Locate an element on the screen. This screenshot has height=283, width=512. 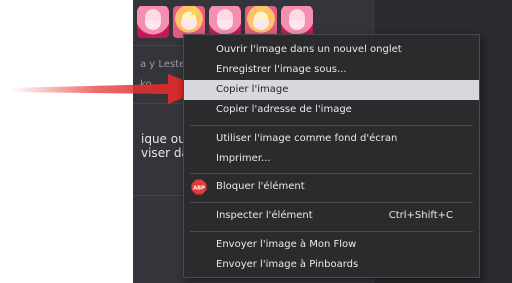
menu-item-label: Utiliser l'image comme fond d'écran is located at coordinates (307, 138).